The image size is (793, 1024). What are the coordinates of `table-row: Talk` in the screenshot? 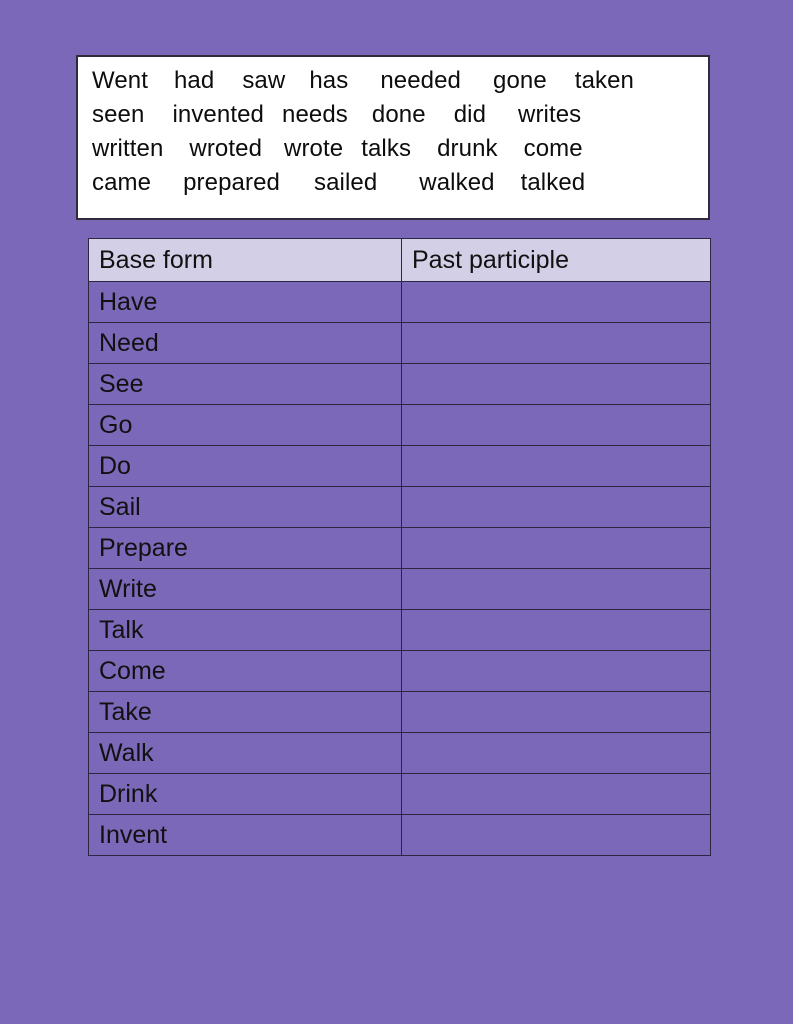 It's located at (399, 630).